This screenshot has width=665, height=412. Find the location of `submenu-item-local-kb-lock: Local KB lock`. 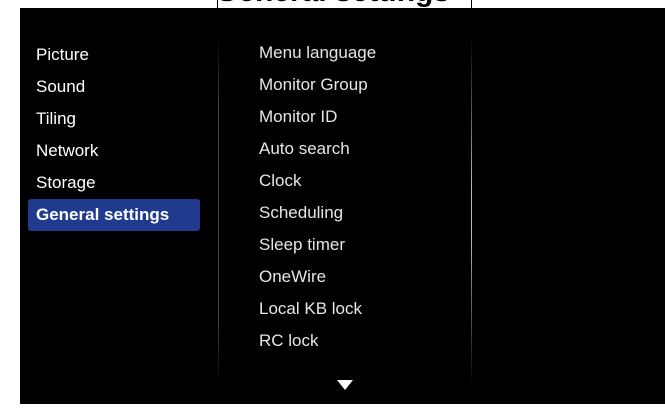

submenu-item-local-kb-lock: Local KB lock is located at coordinates (317, 309).